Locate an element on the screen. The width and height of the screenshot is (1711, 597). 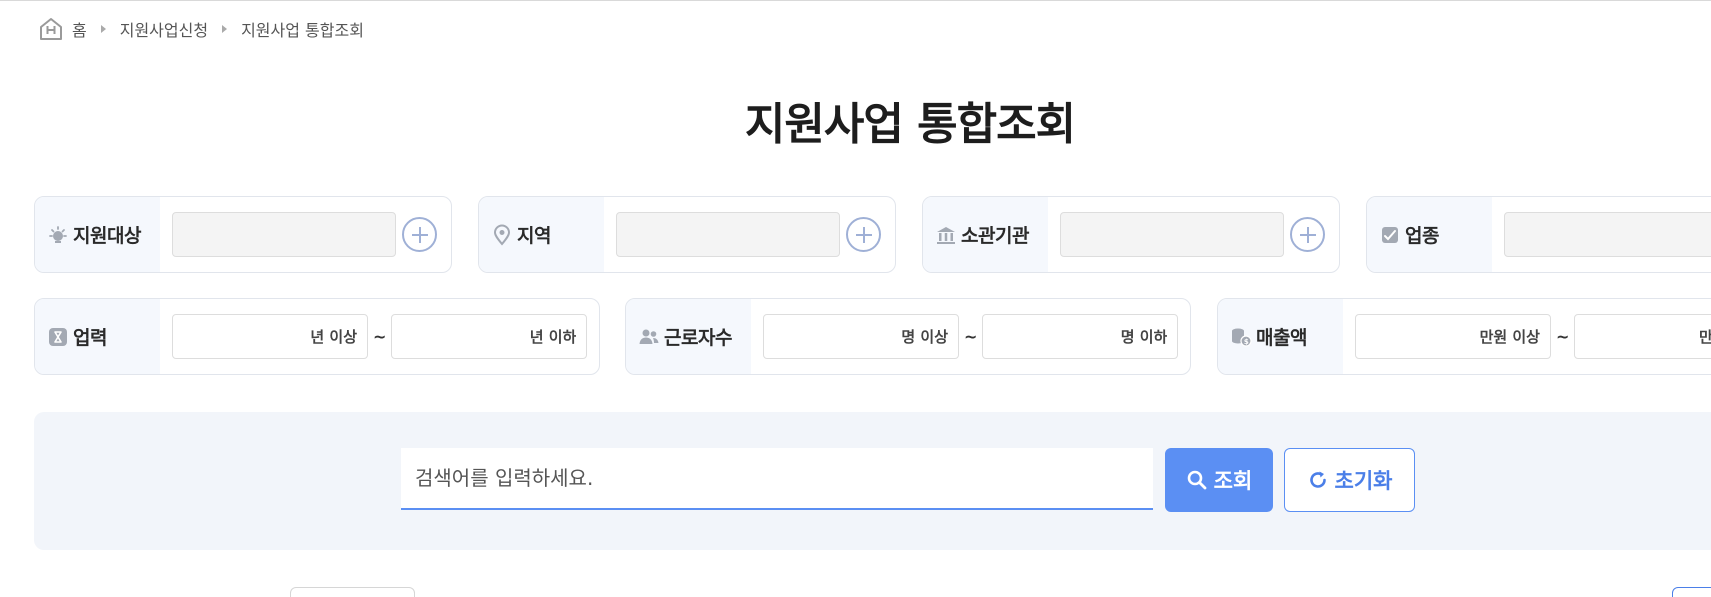
years-max-input is located at coordinates (489, 336).